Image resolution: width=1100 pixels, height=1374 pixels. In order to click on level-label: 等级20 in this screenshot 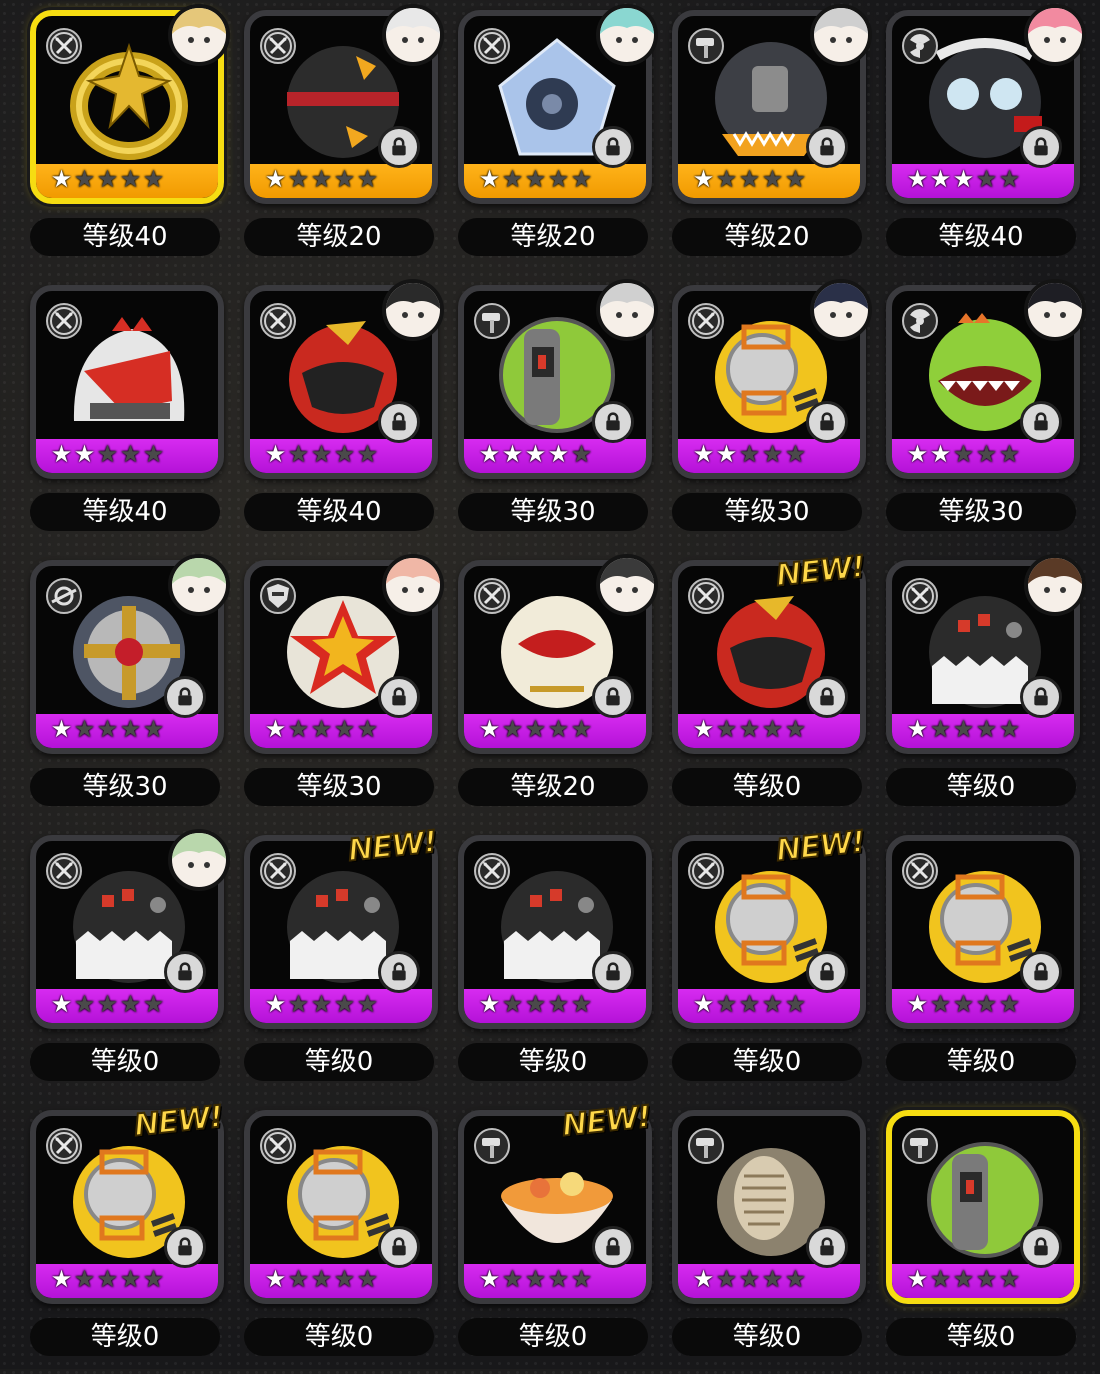, I will do `click(767, 237)`.